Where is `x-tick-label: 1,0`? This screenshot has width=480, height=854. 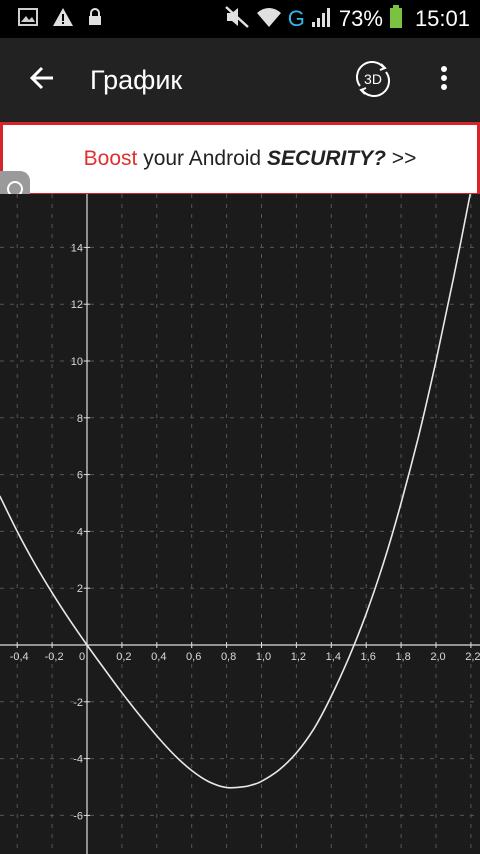
x-tick-label: 1,0 is located at coordinates (263, 657).